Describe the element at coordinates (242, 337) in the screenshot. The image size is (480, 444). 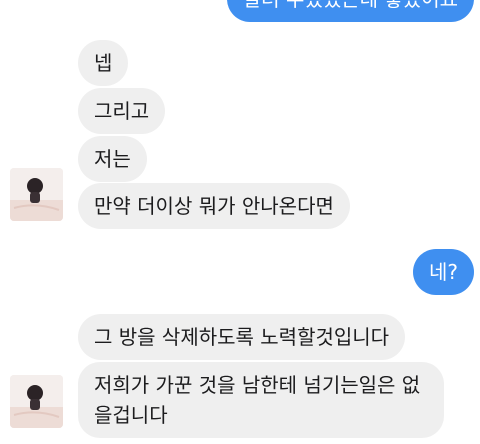
I see `message-bubble-incoming: 그 방을 삭제하도록 노력할것입니다` at that location.